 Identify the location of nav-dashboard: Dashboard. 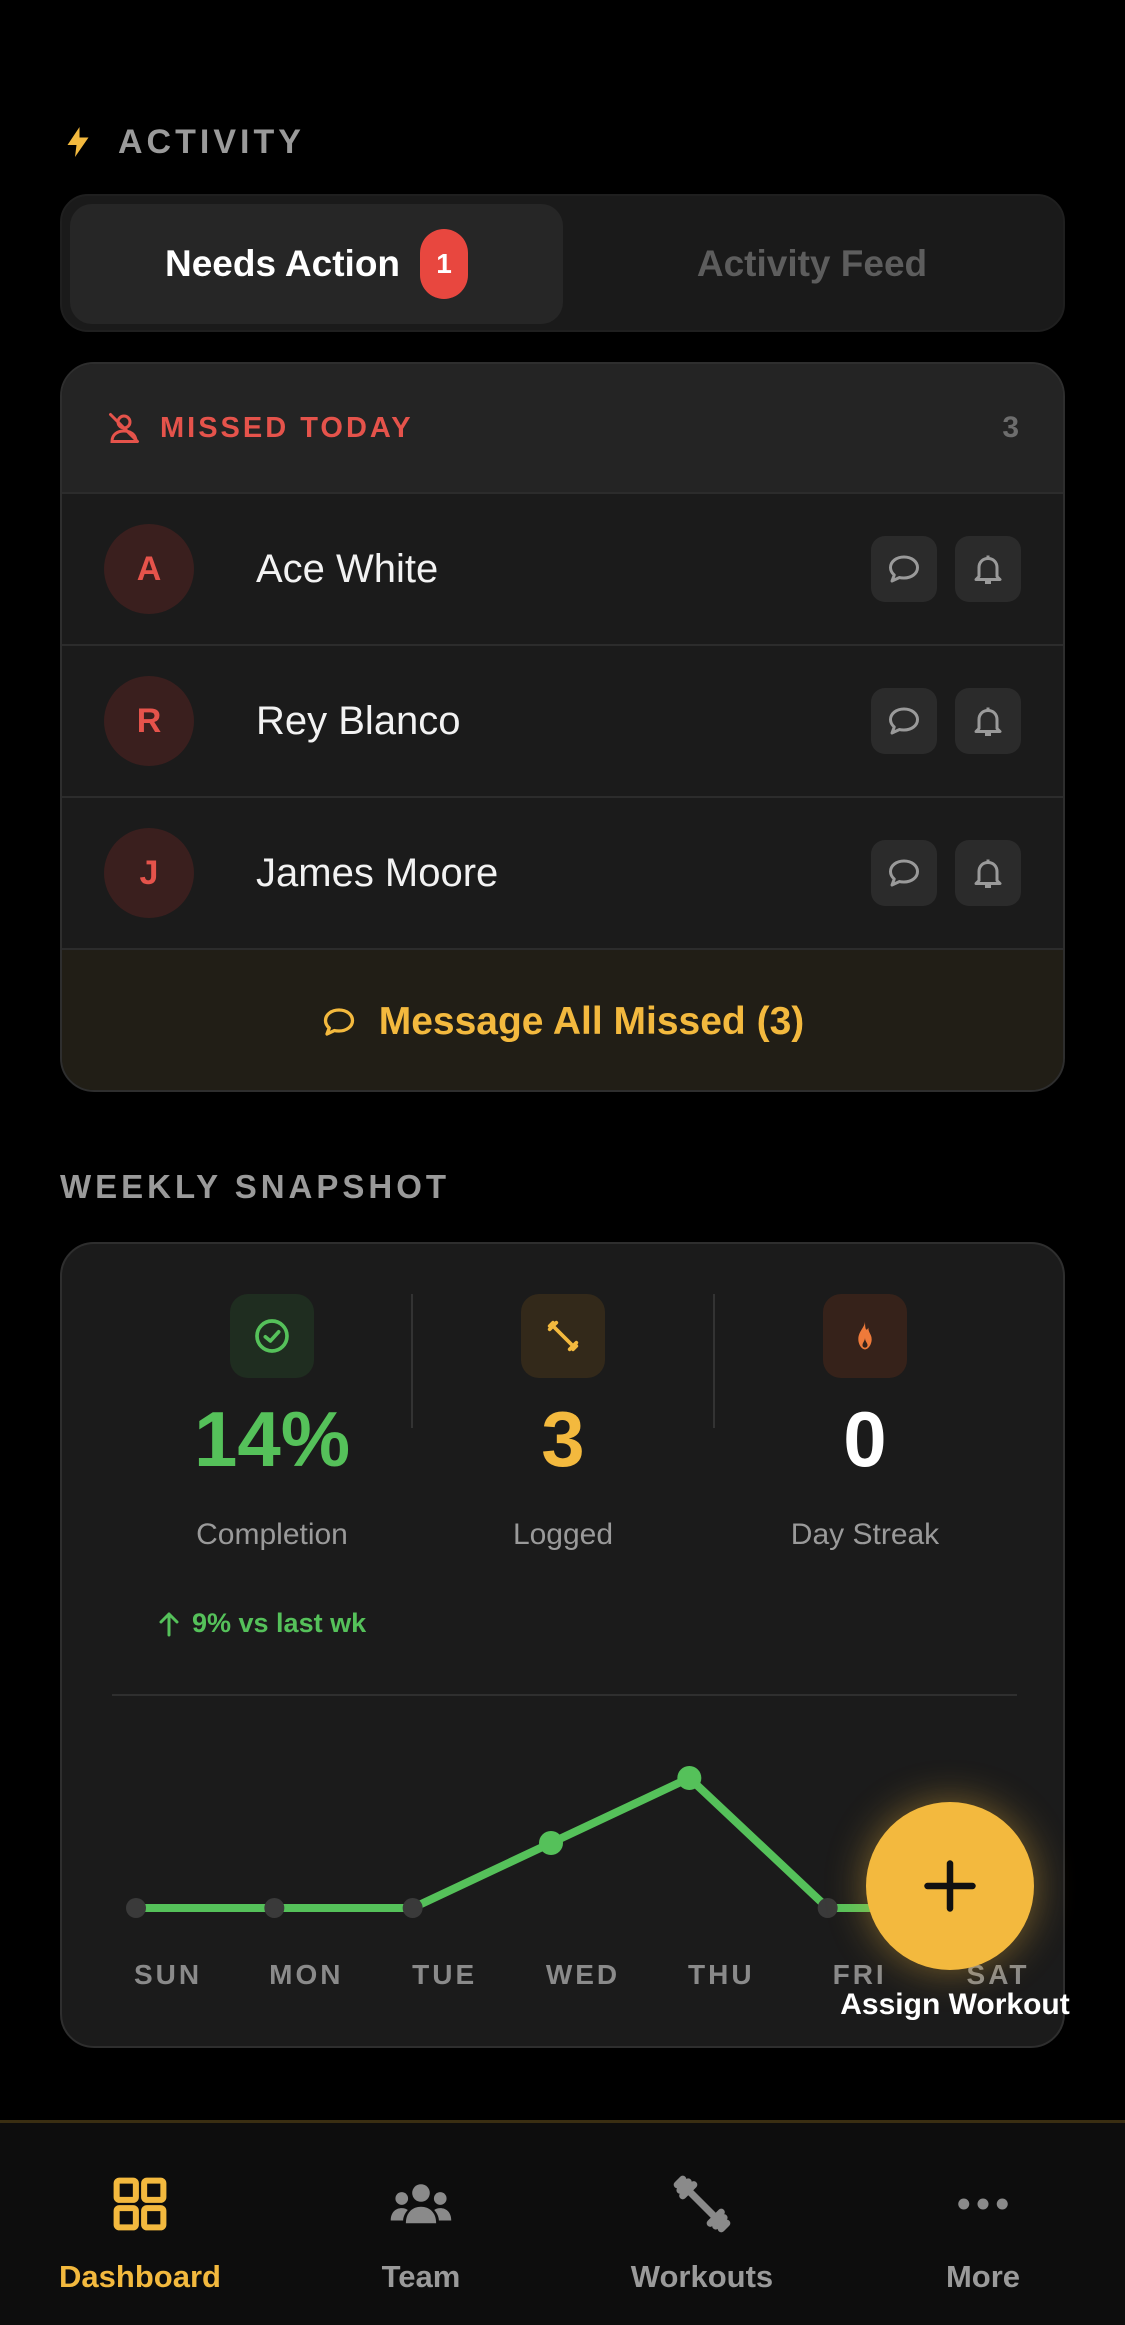
(140, 2233).